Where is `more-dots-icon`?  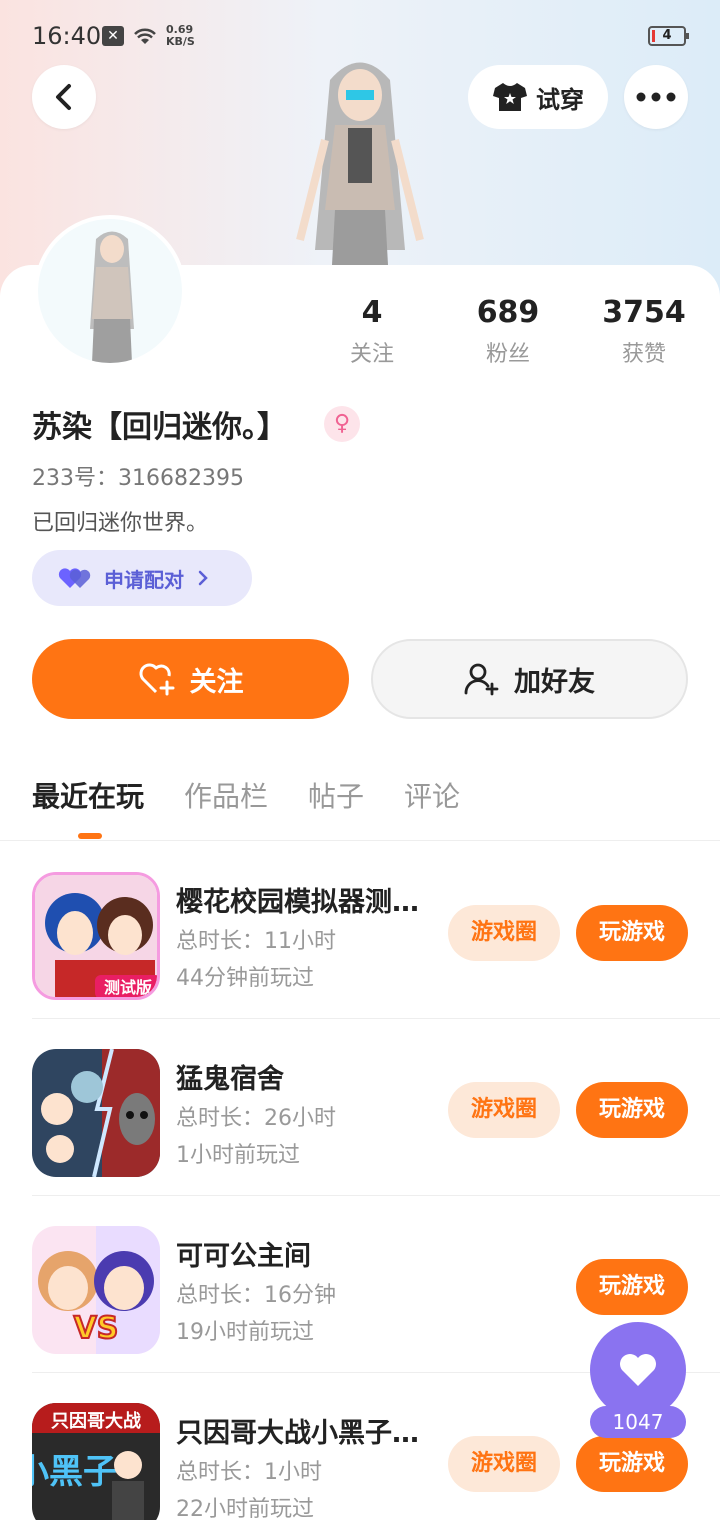 more-dots-icon is located at coordinates (656, 97).